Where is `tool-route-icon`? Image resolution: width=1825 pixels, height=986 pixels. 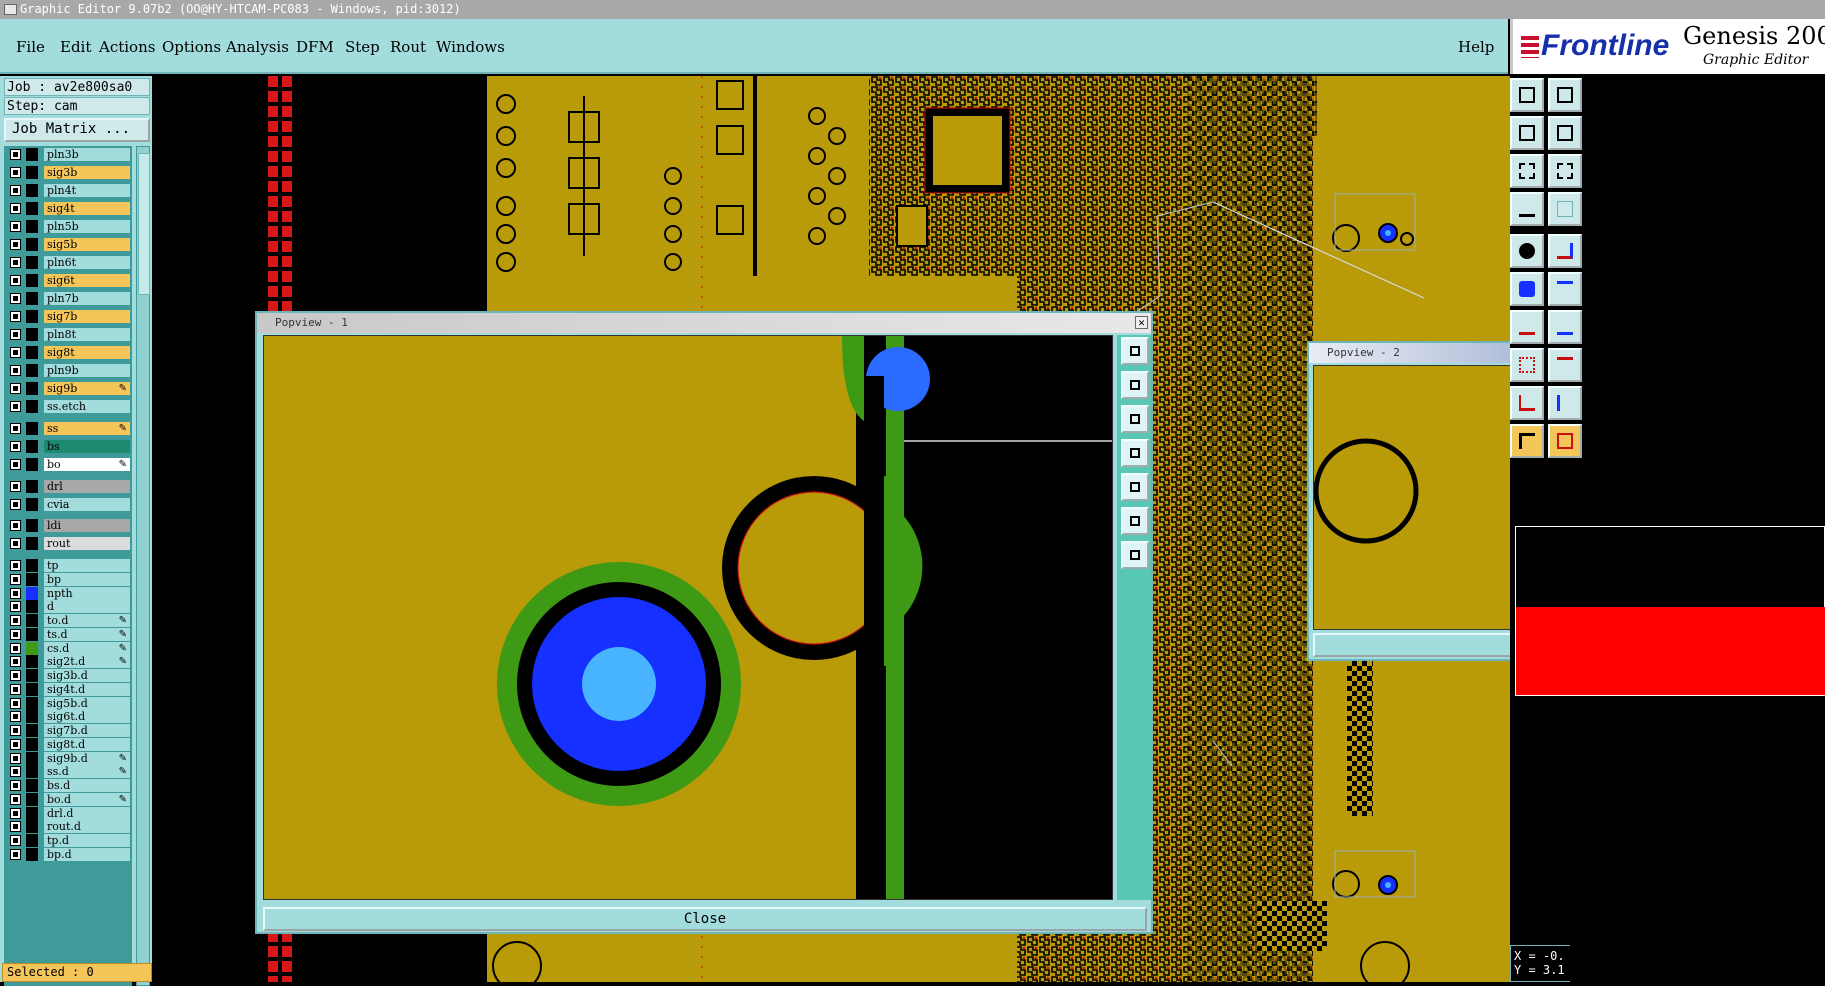
tool-route-icon is located at coordinates (1527, 289).